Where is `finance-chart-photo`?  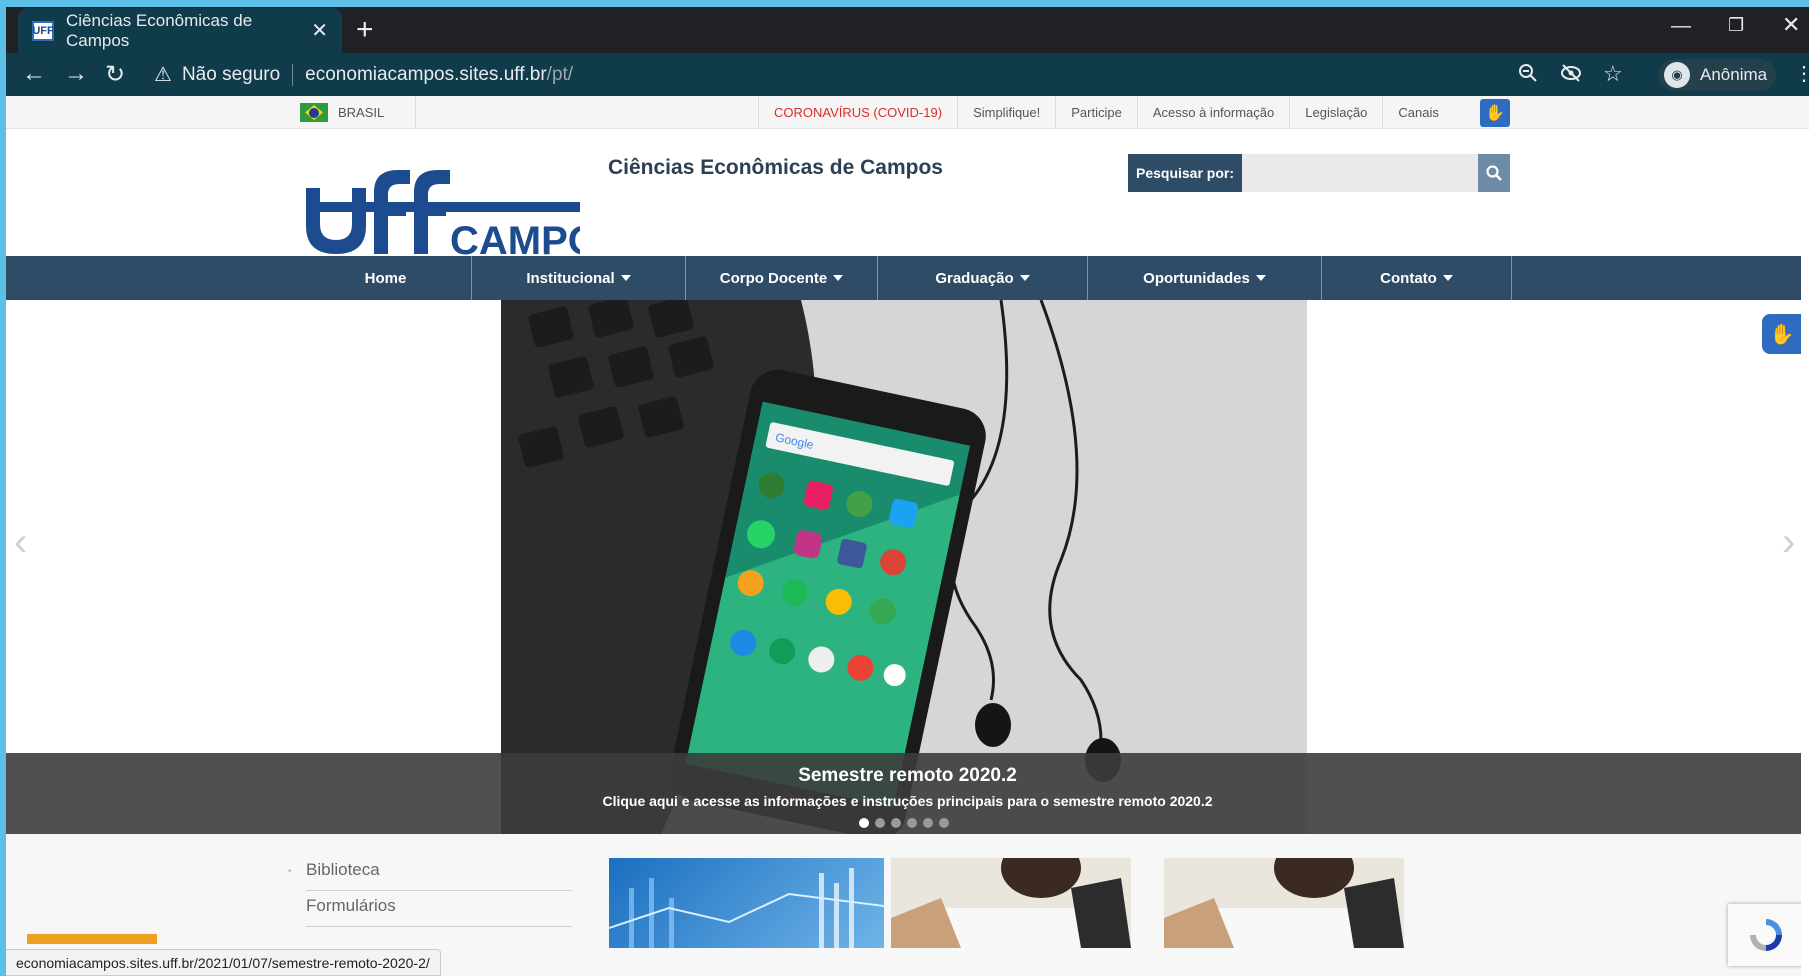 finance-chart-photo is located at coordinates (746, 908).